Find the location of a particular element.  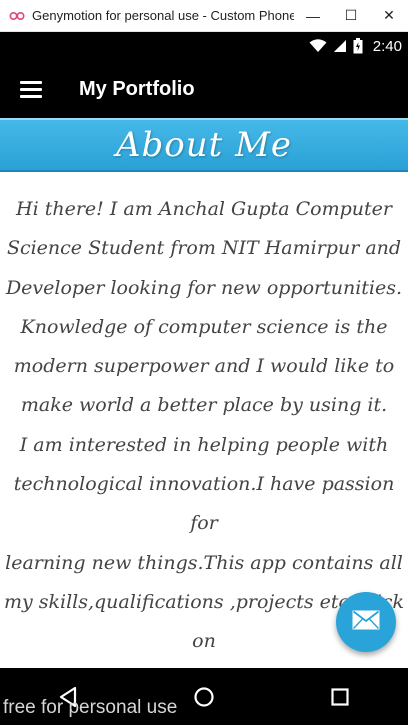

menu-icon is located at coordinates (31, 89).